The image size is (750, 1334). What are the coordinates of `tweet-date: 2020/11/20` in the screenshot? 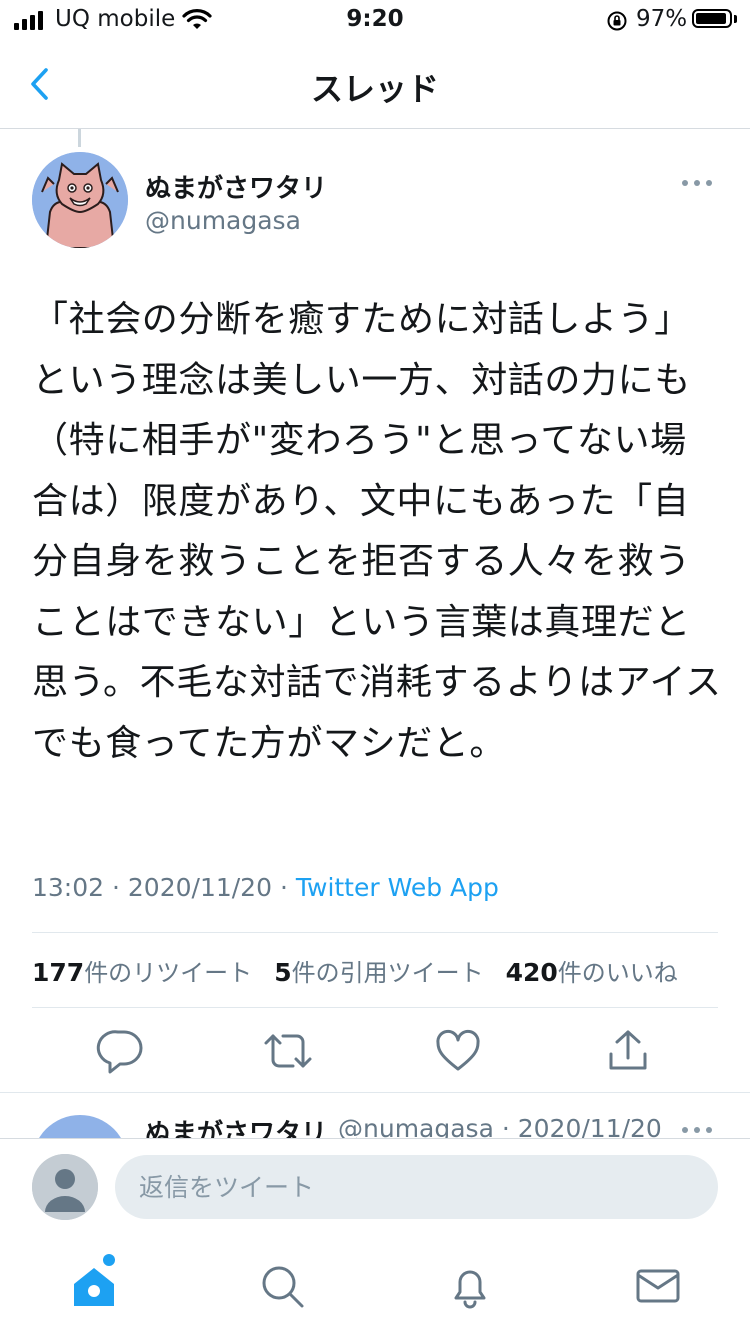 It's located at (199, 887).